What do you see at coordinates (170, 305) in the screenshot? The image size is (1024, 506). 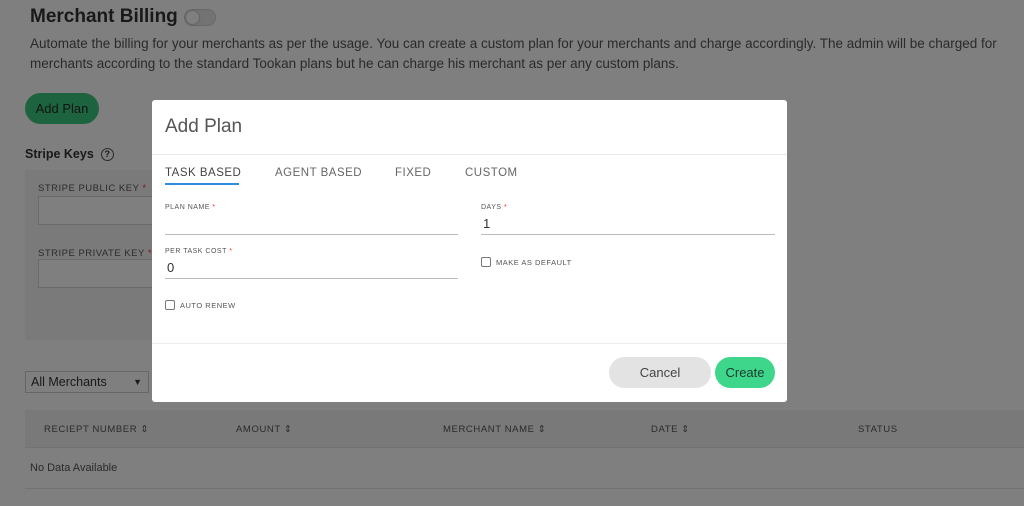 I see `auto-renew-checkbox` at bounding box center [170, 305].